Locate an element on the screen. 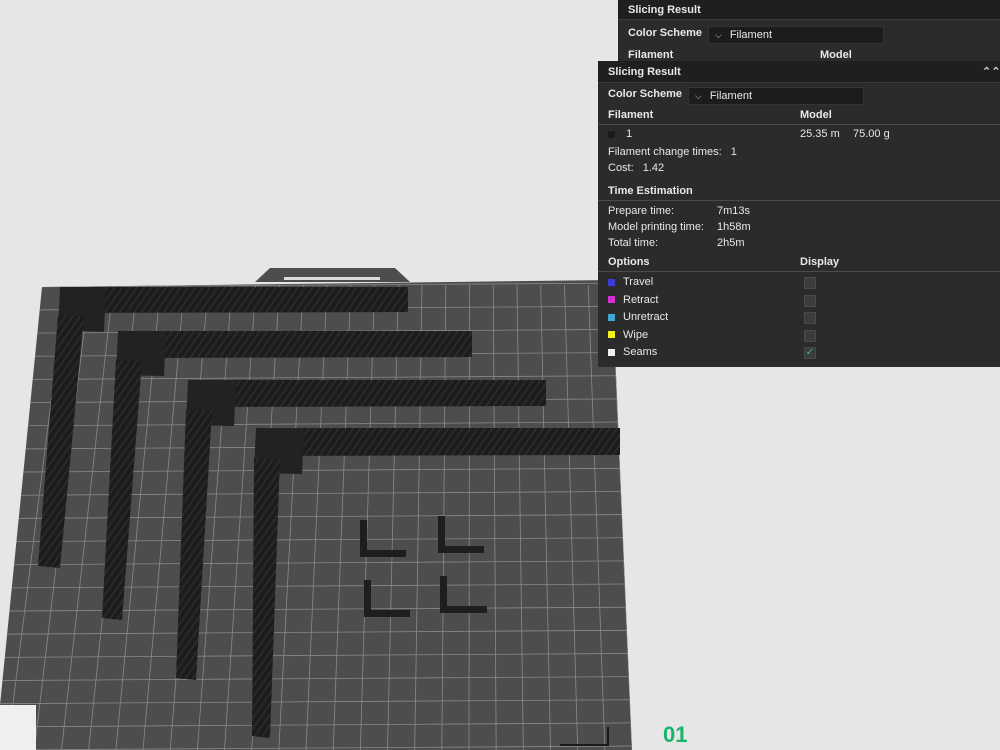  option-label: Wipe is located at coordinates (636, 334).